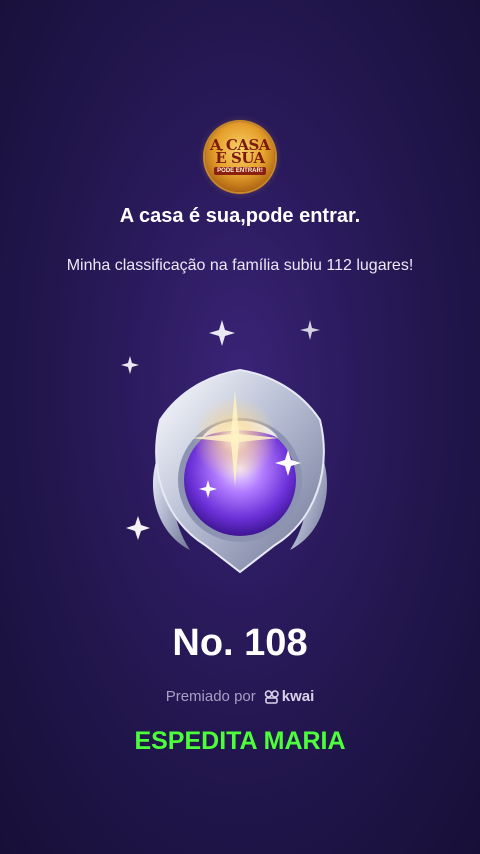  I want to click on awarded-by-label: Premiado por, so click(210, 696).